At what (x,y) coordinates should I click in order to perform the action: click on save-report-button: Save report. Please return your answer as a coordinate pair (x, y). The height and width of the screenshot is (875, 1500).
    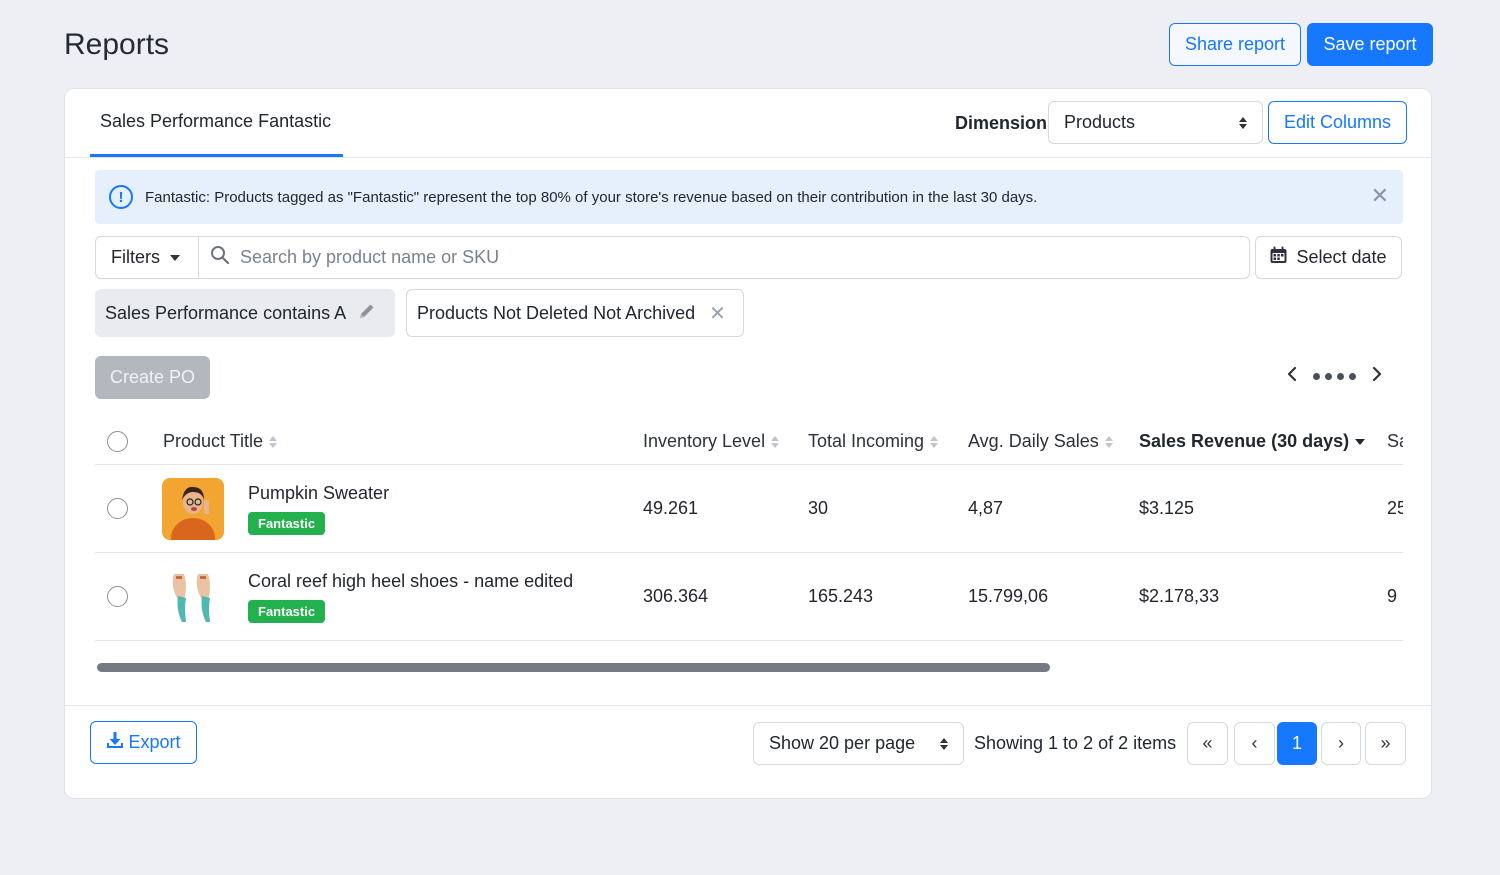
    Looking at the image, I should click on (1370, 44).